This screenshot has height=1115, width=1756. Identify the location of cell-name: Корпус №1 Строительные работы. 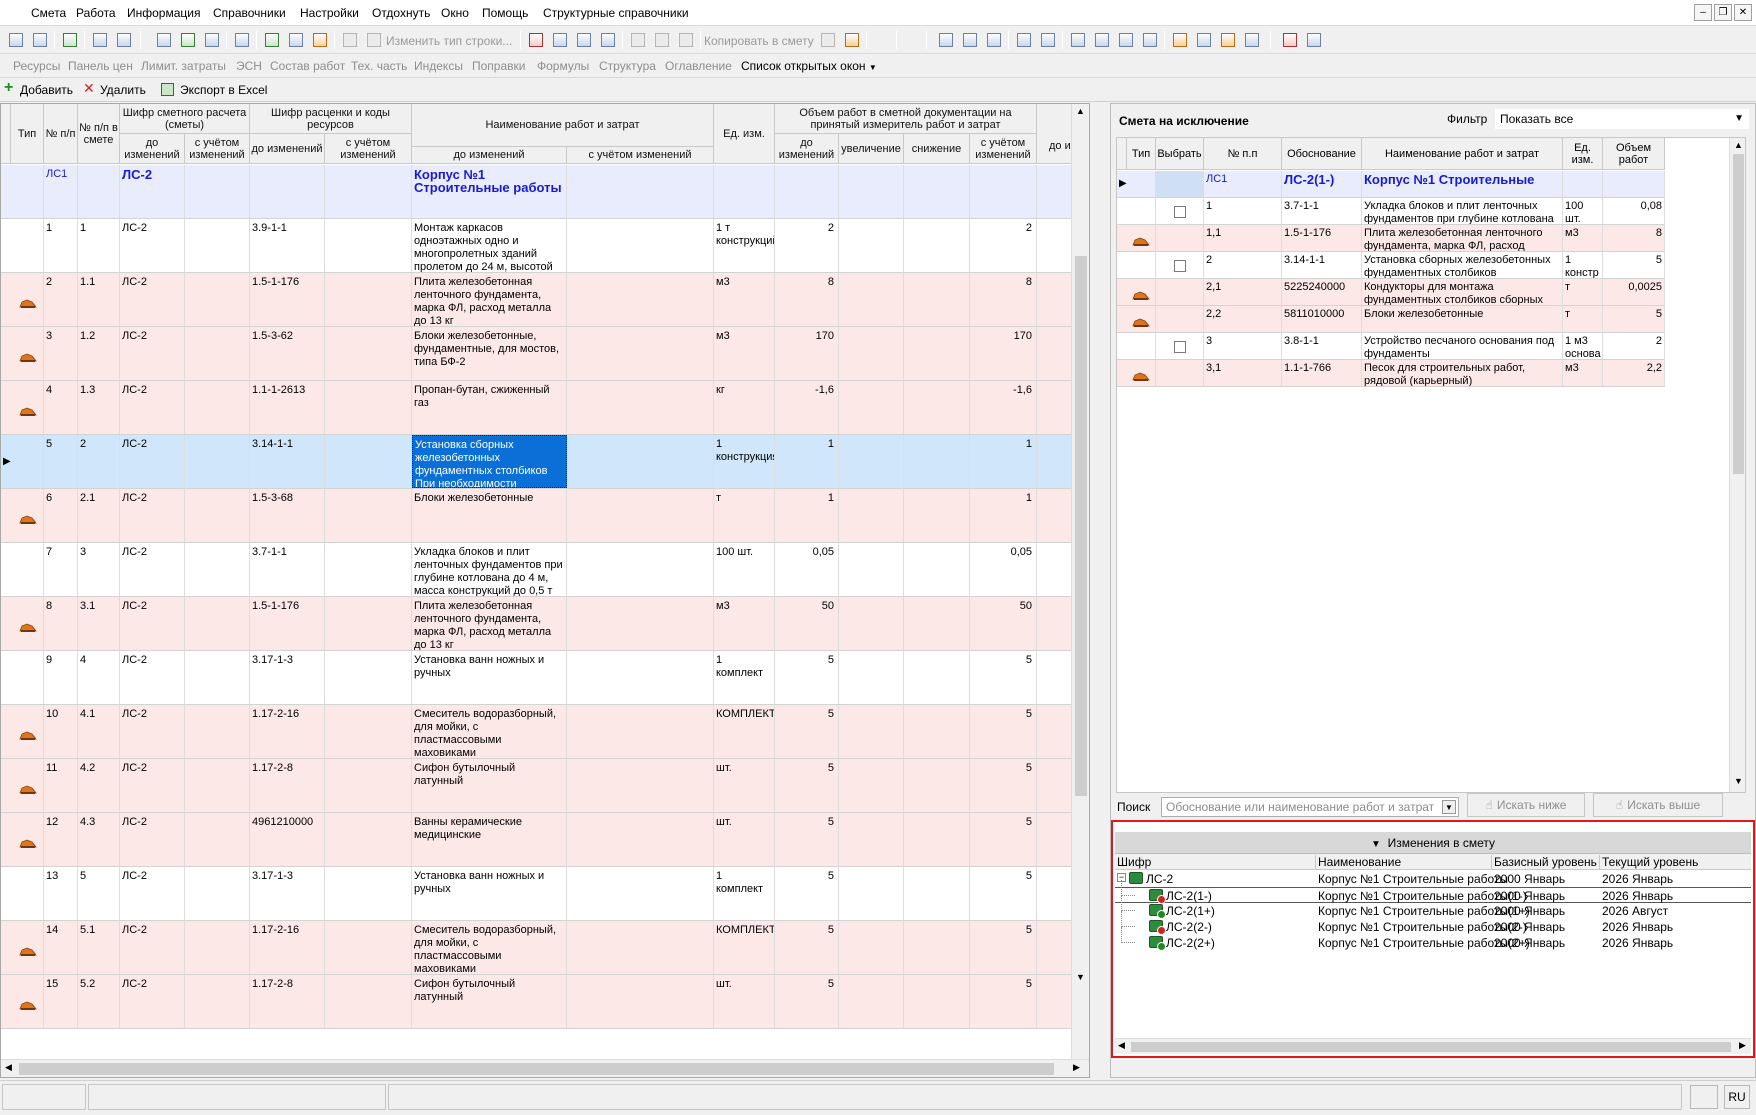
(489, 191).